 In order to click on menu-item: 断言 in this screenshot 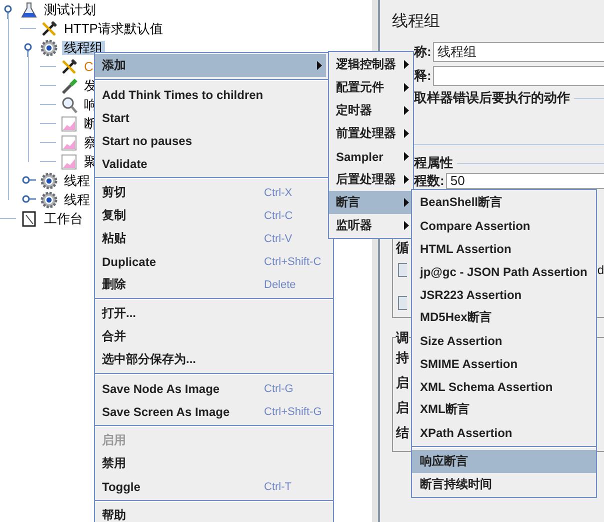, I will do `click(371, 202)`.